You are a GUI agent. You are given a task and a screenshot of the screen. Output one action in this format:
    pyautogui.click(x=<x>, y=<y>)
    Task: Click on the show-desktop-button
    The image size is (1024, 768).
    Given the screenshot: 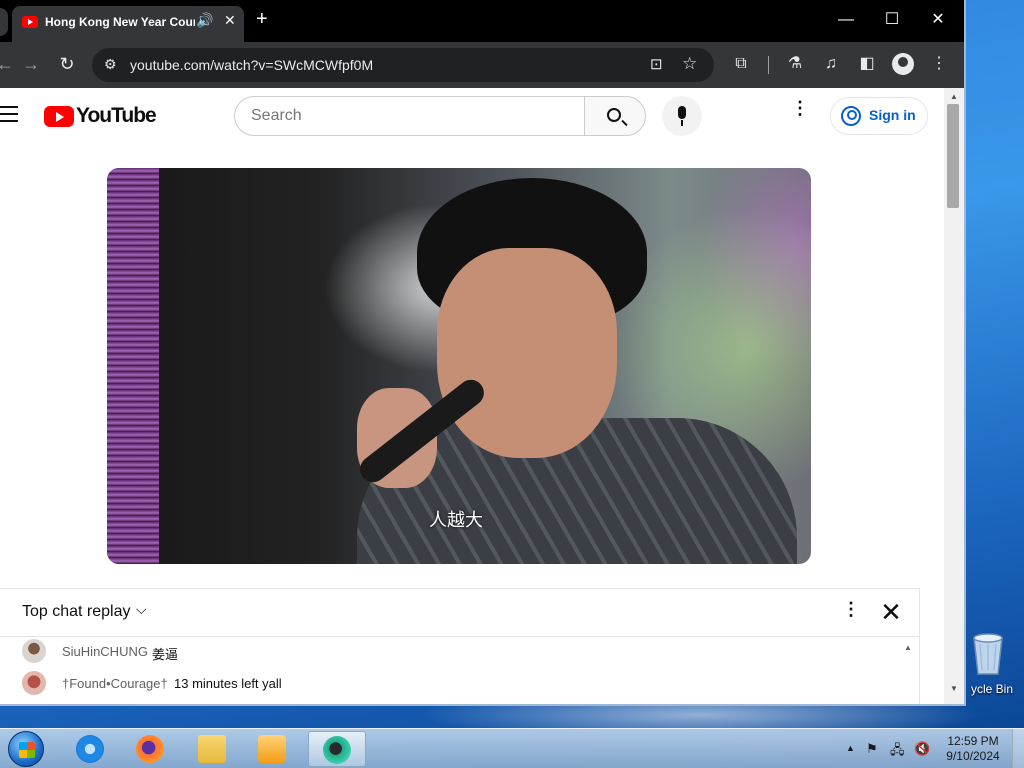 What is the action you would take?
    pyautogui.click(x=1018, y=748)
    